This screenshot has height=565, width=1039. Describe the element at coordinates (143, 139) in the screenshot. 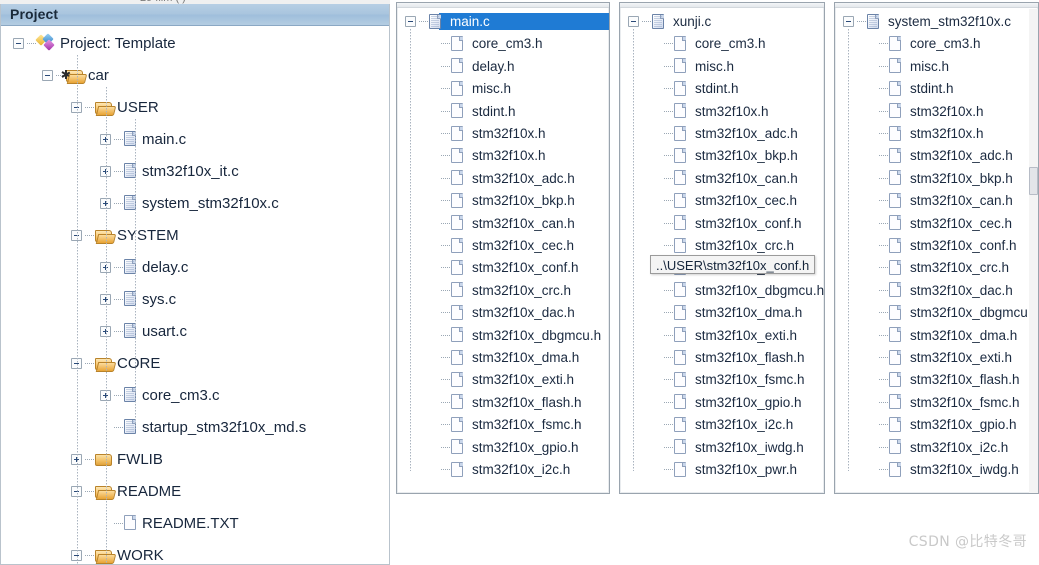

I see `project-tree-item: main.c` at that location.